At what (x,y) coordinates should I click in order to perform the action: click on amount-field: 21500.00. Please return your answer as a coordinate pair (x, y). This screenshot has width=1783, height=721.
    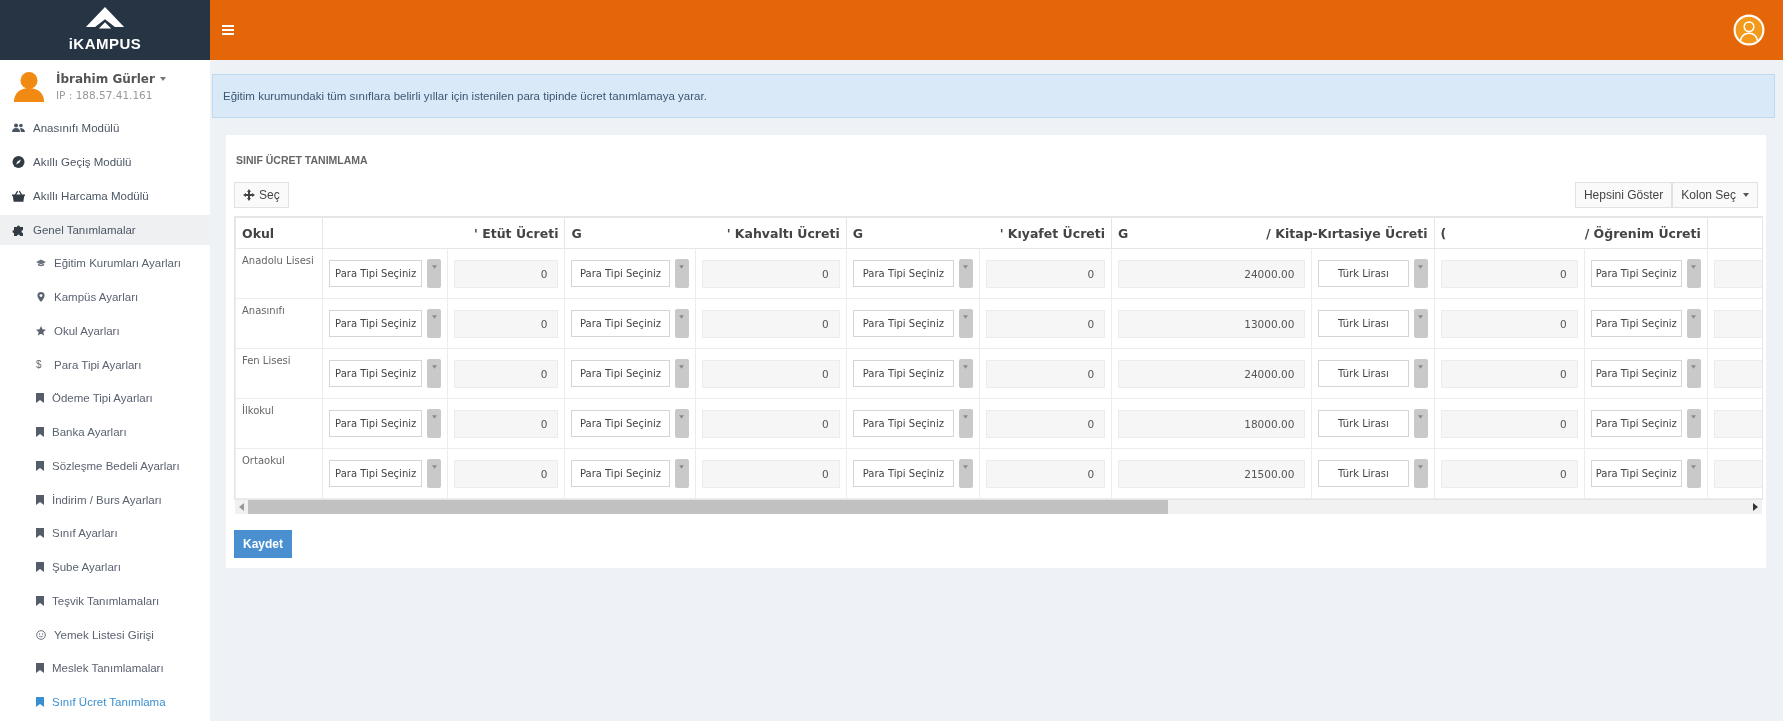
    Looking at the image, I should click on (1212, 473).